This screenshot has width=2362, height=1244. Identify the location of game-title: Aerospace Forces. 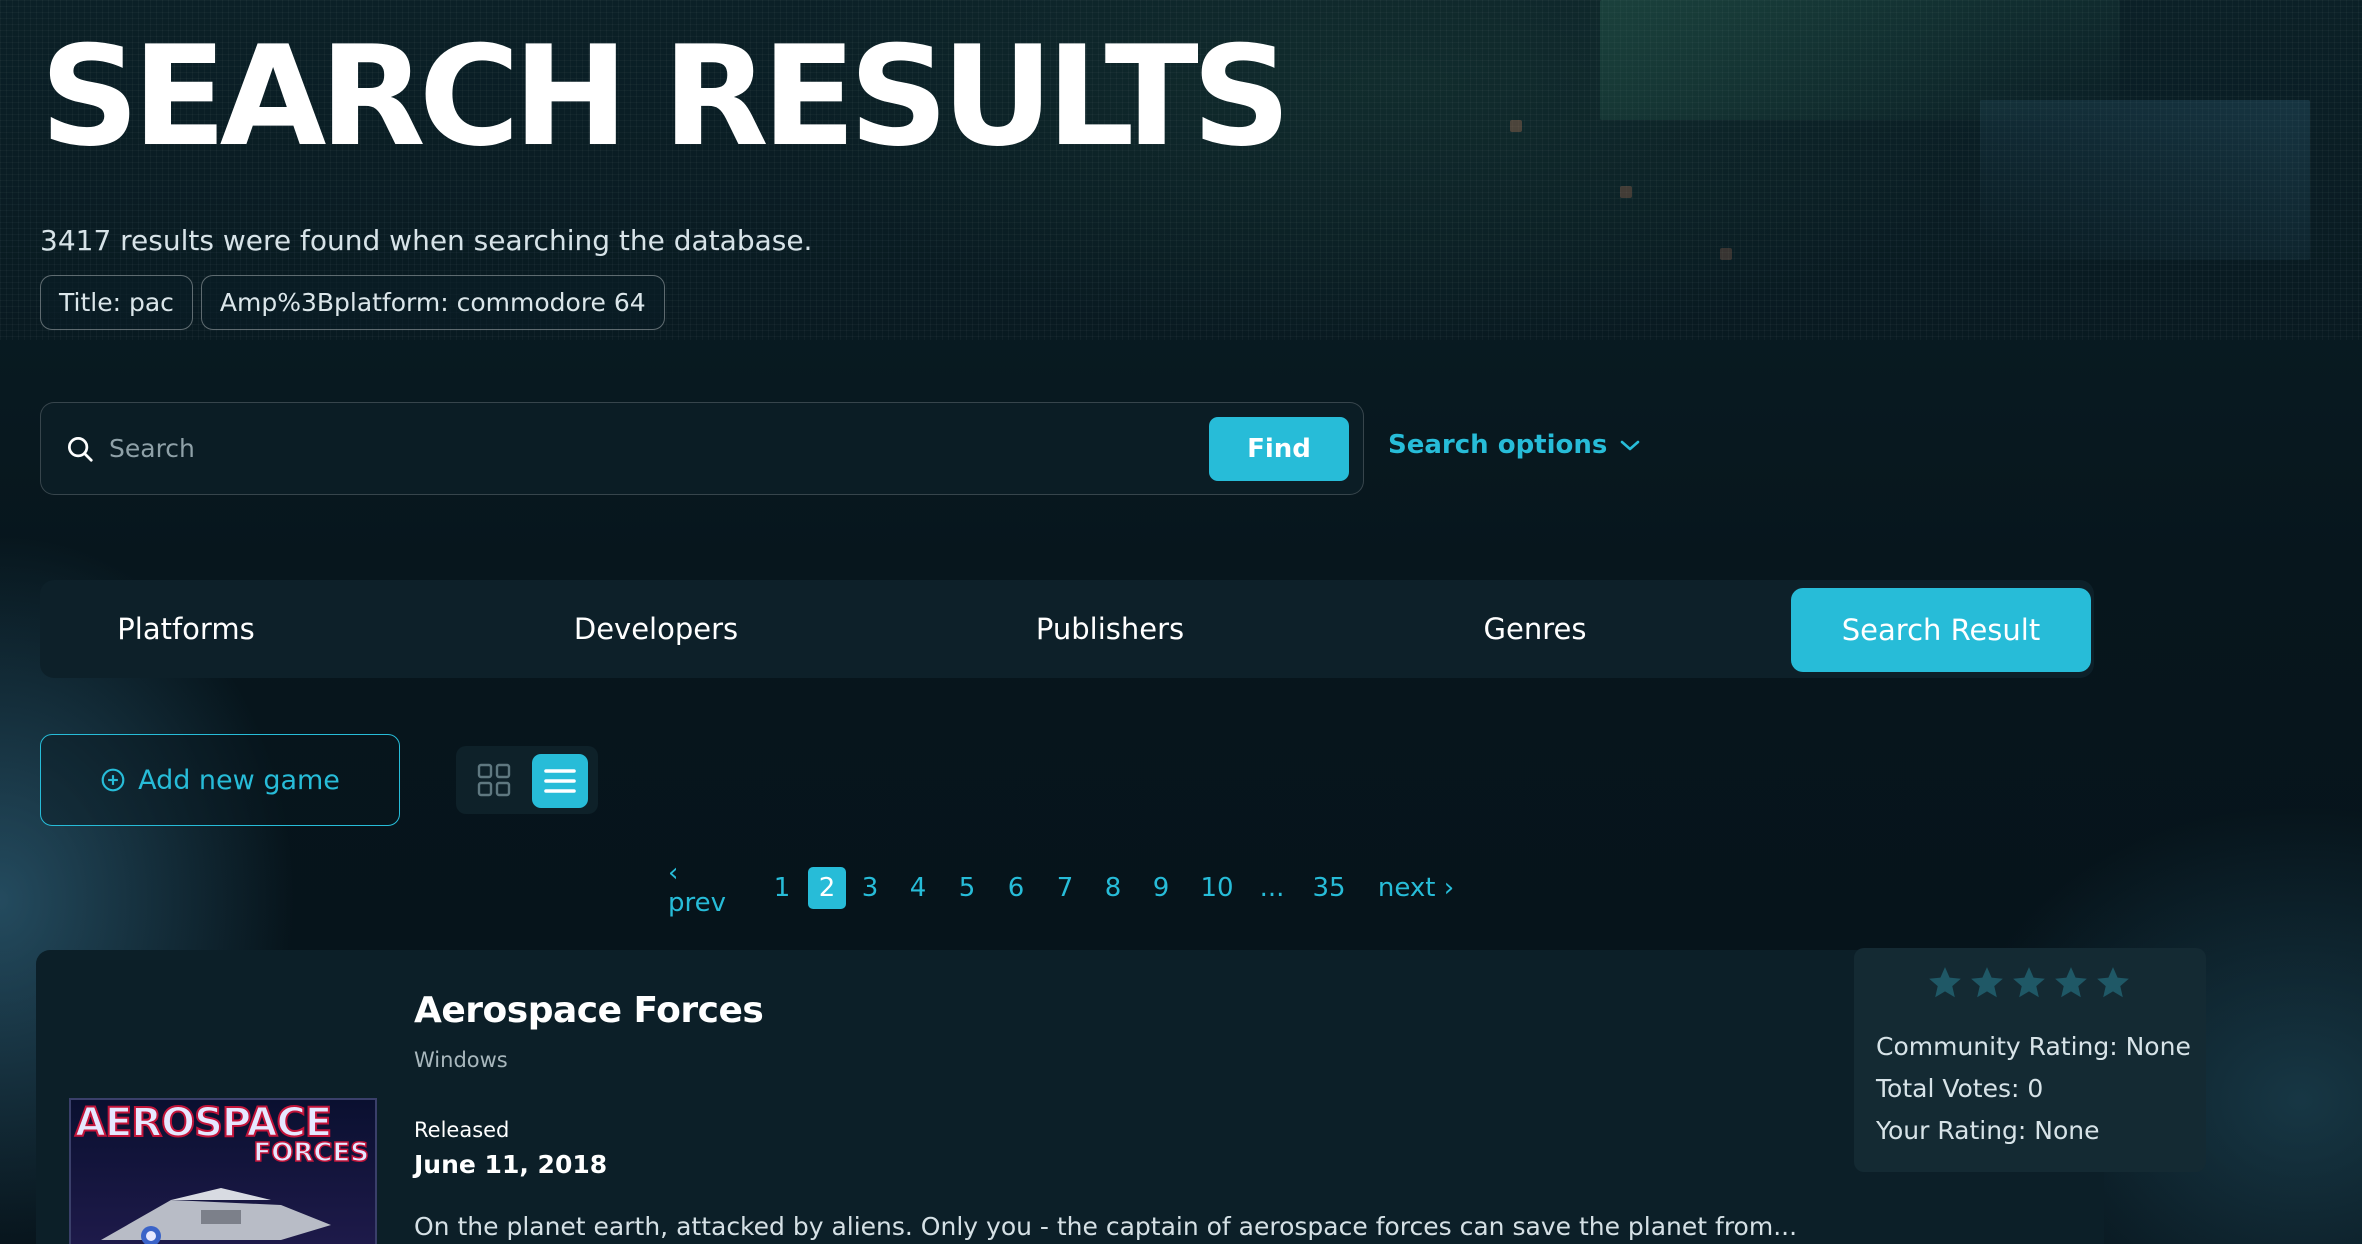
(589, 1010).